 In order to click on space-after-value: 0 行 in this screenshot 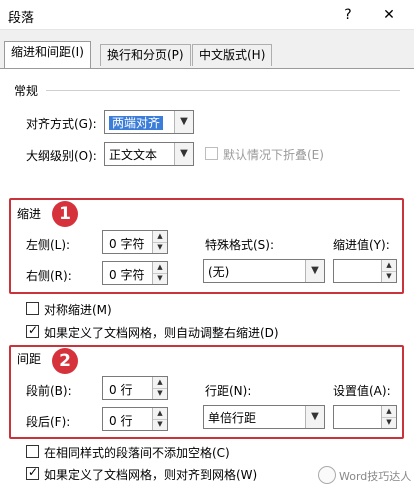, I will do `click(121, 421)`.